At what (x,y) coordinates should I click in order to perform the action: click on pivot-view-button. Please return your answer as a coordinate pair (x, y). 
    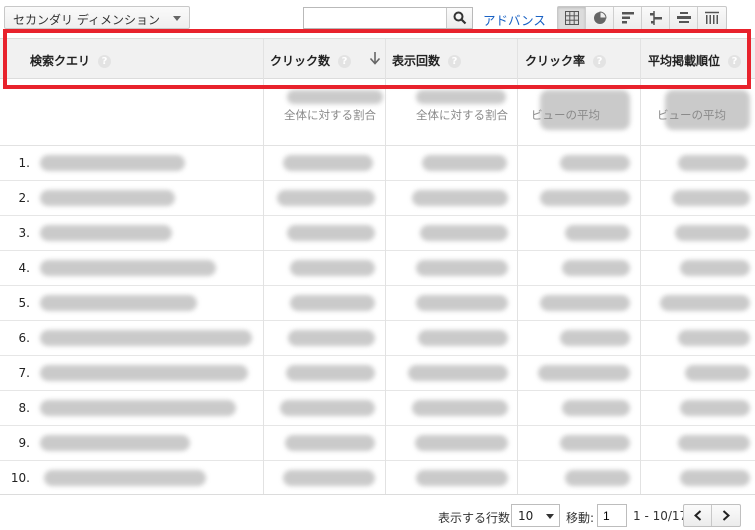
    Looking at the image, I should click on (712, 18).